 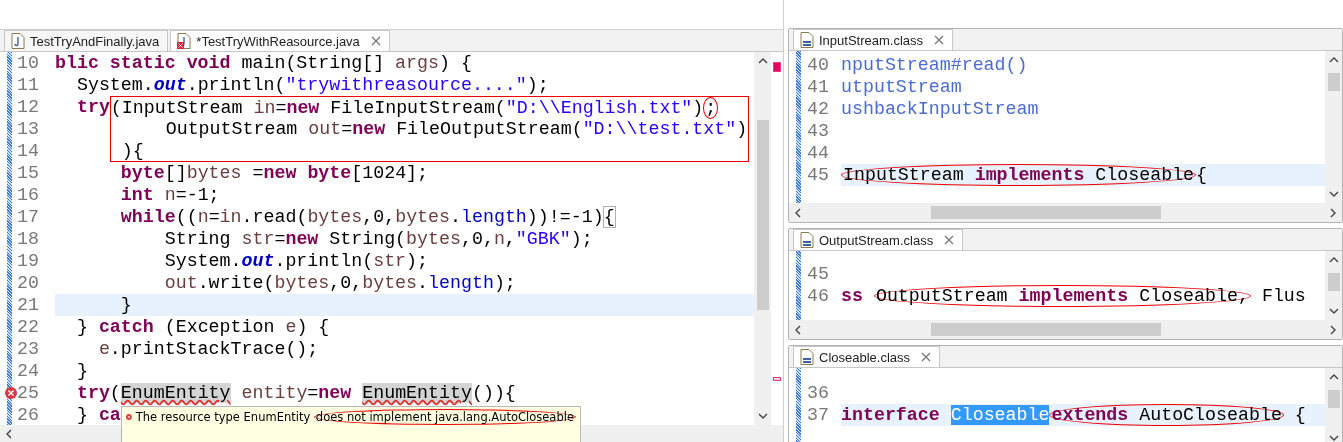 I want to click on code-line: ss OutputStream implements Closeable, Flus, so click(x=1073, y=296).